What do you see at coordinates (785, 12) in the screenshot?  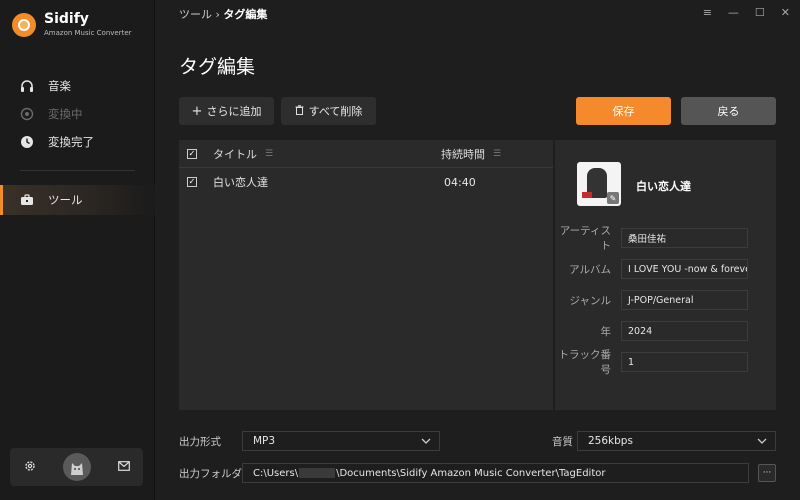 I see `close-icon: ✕` at bounding box center [785, 12].